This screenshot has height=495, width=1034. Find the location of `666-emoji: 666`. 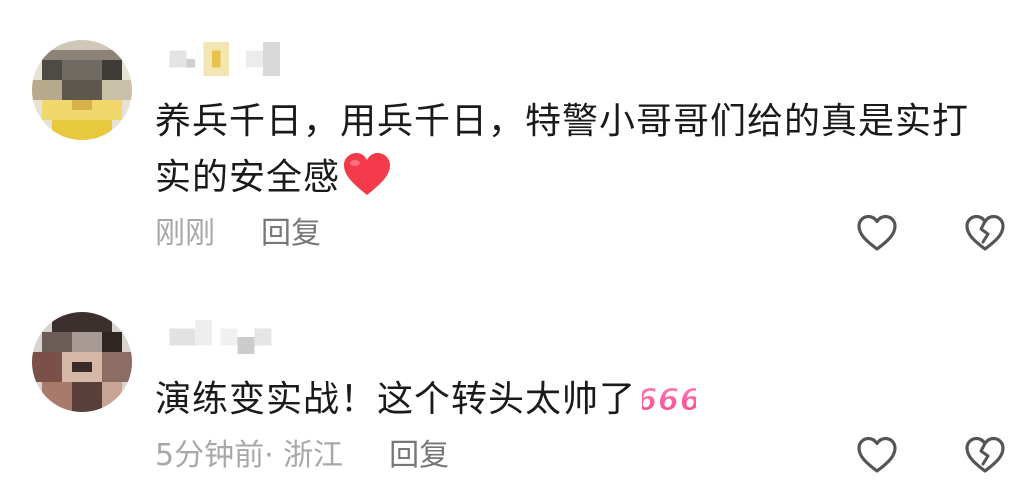

666-emoji: 666 is located at coordinates (669, 406).